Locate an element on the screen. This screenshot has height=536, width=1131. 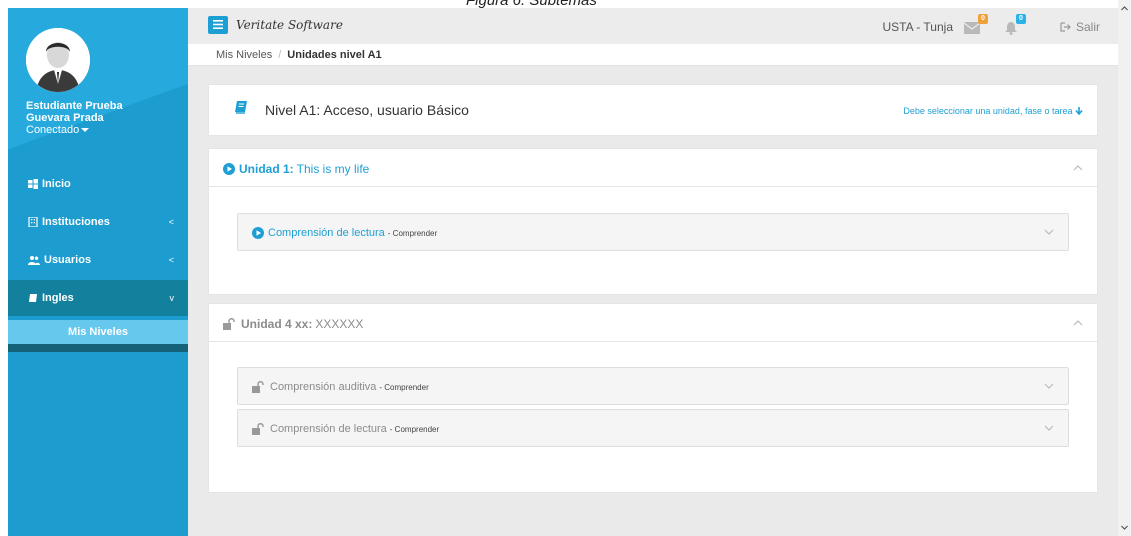
user-avatar-icon is located at coordinates (58, 60).